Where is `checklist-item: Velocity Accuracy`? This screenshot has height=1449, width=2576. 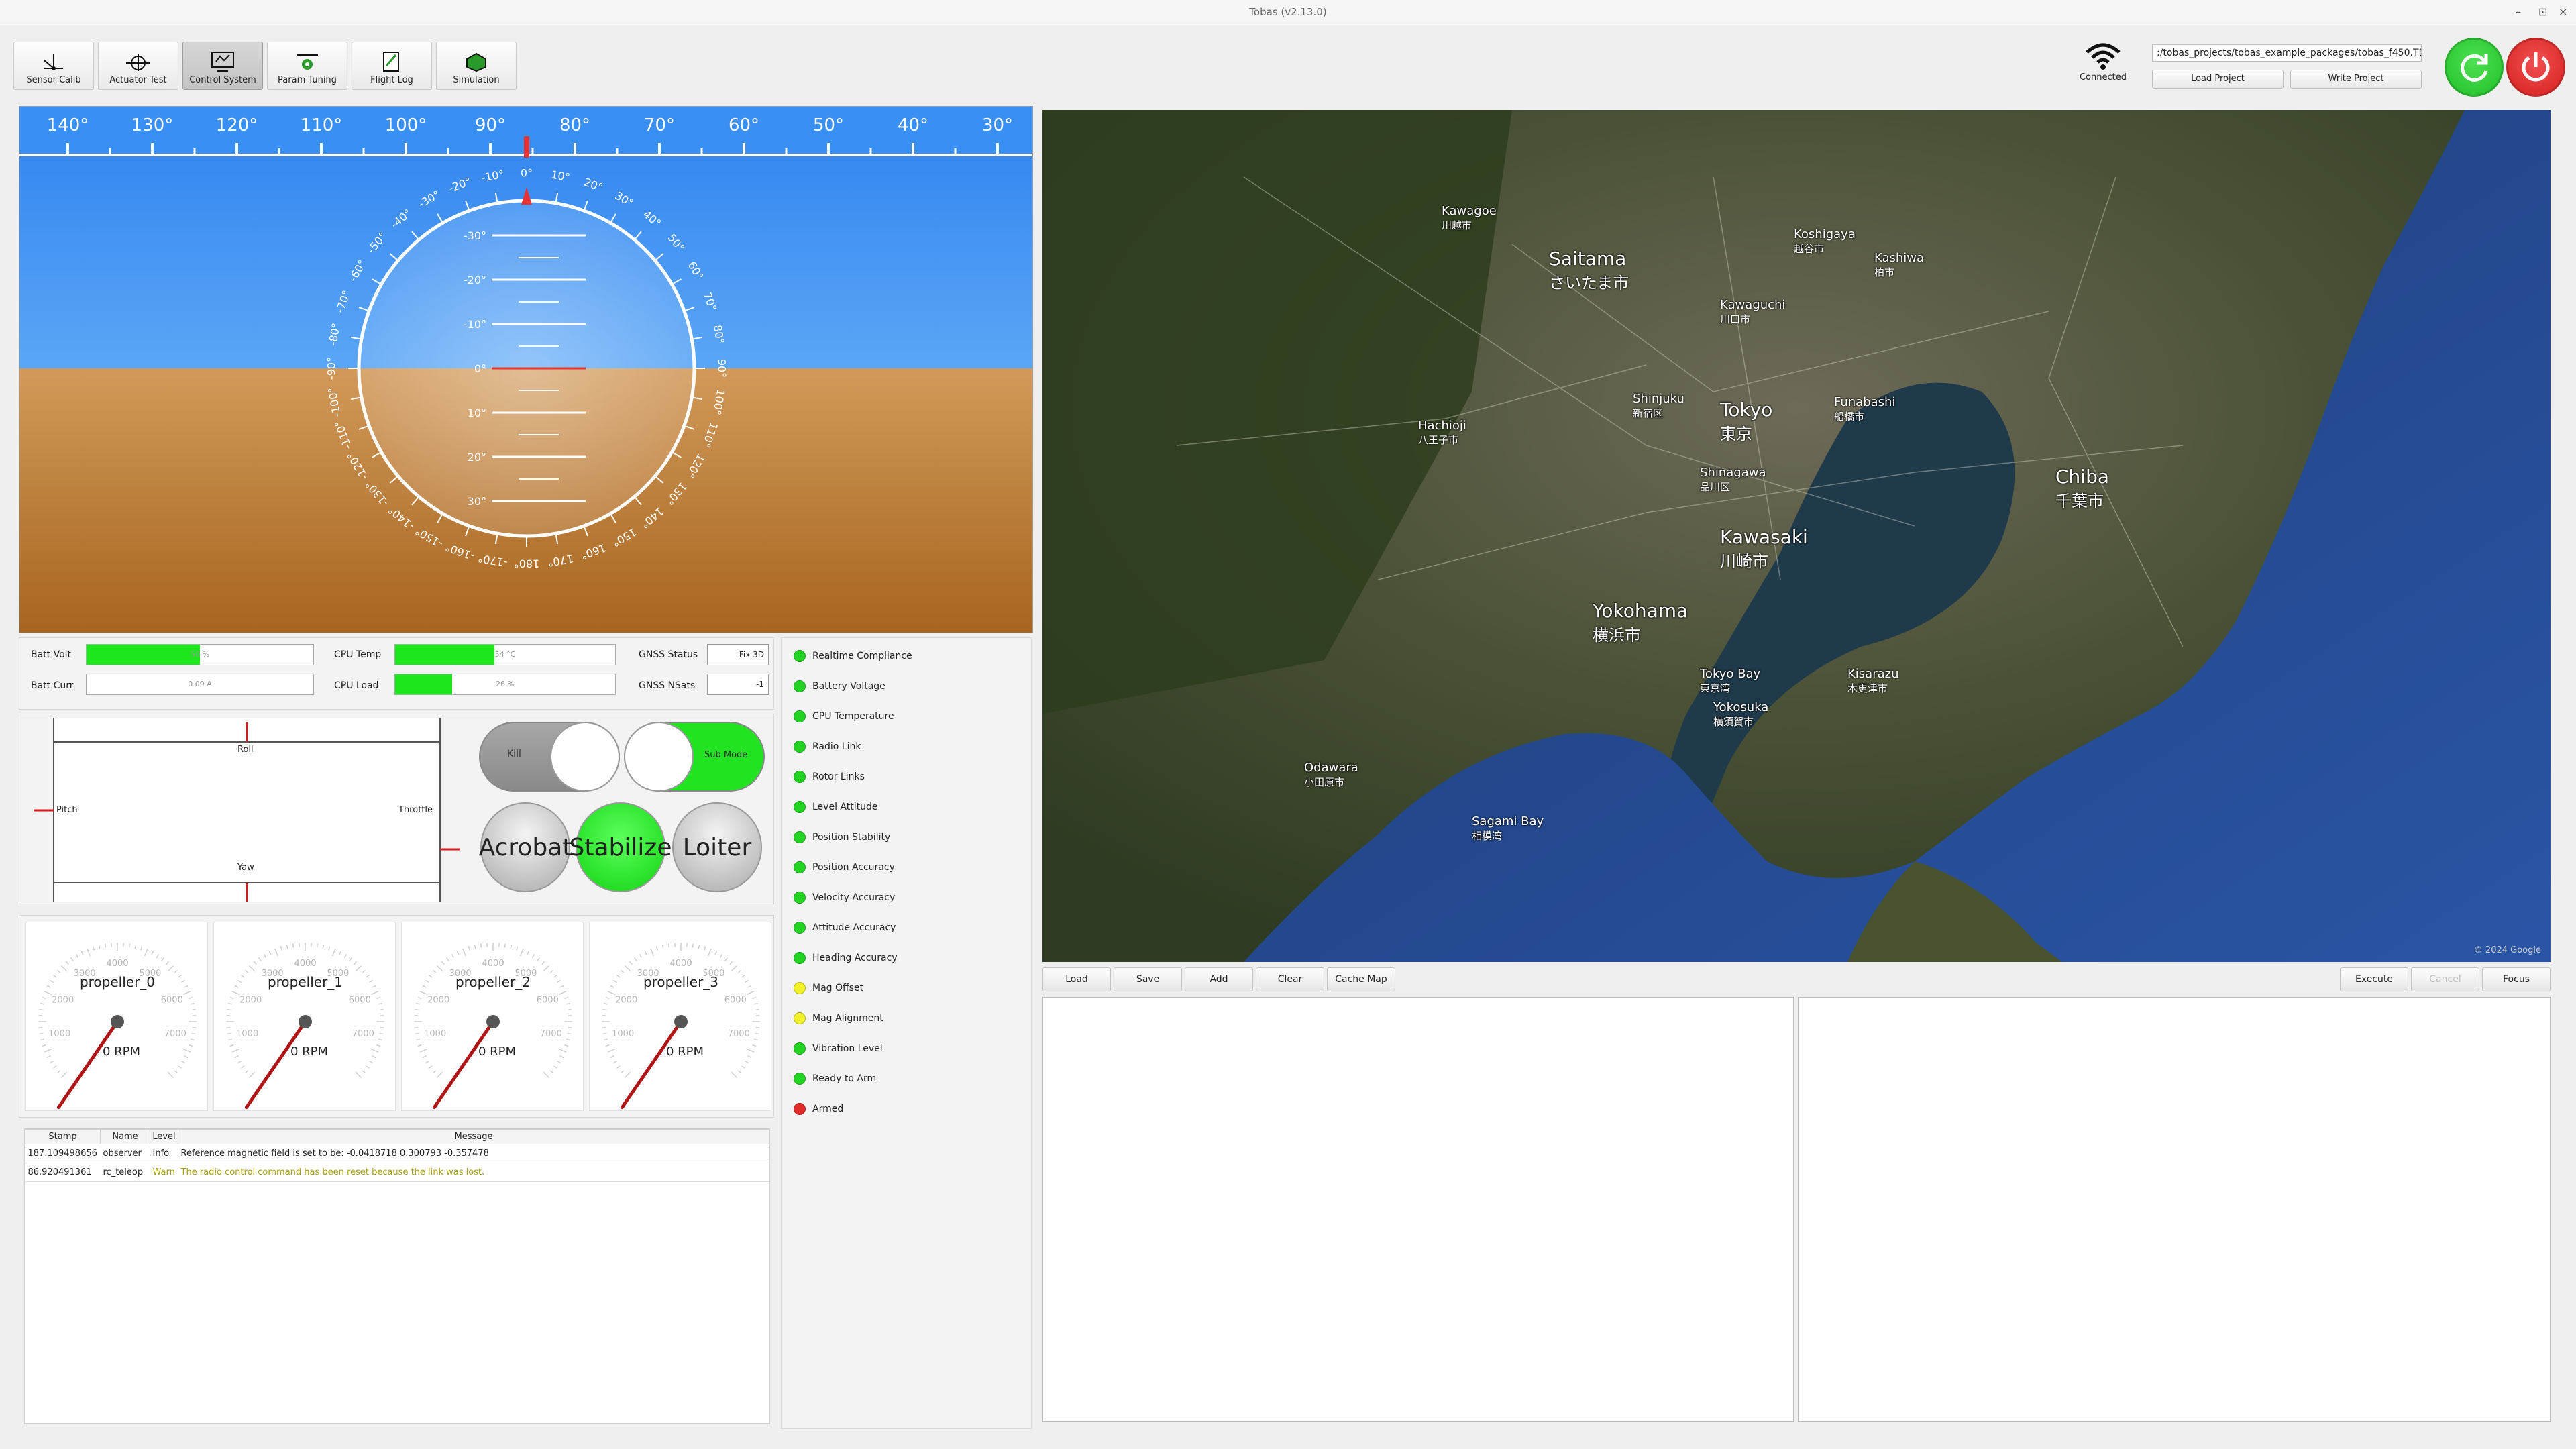 checklist-item: Velocity Accuracy is located at coordinates (844, 897).